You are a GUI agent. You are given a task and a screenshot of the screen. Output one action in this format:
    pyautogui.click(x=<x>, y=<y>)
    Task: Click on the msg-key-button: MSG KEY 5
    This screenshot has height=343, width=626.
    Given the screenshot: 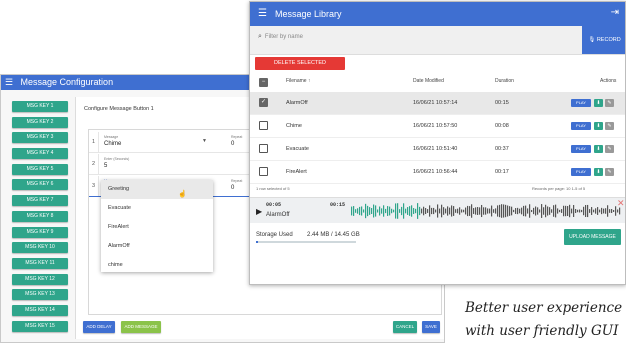 What is the action you would take?
    pyautogui.click(x=40, y=169)
    